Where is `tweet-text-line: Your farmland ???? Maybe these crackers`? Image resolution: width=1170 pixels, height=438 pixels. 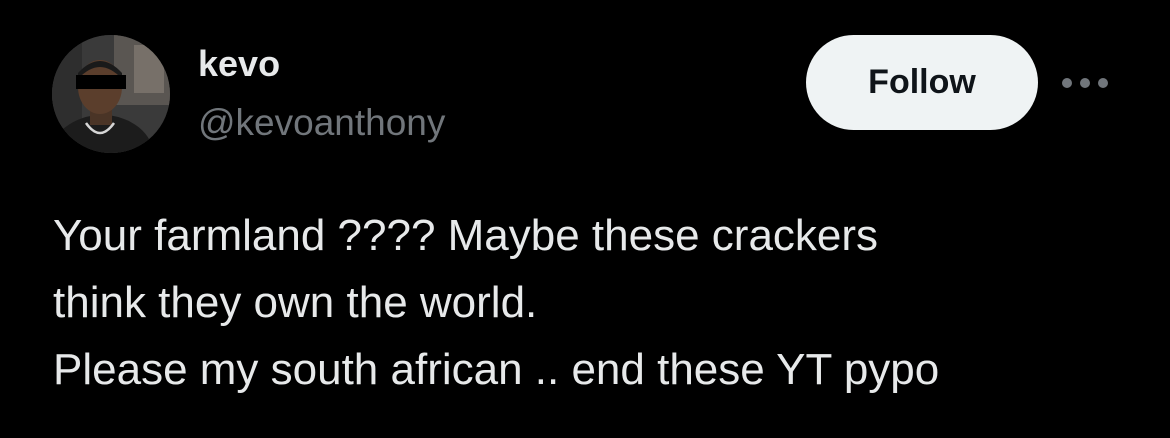
tweet-text-line: Your farmland ???? Maybe these crackers is located at coordinates (466, 235).